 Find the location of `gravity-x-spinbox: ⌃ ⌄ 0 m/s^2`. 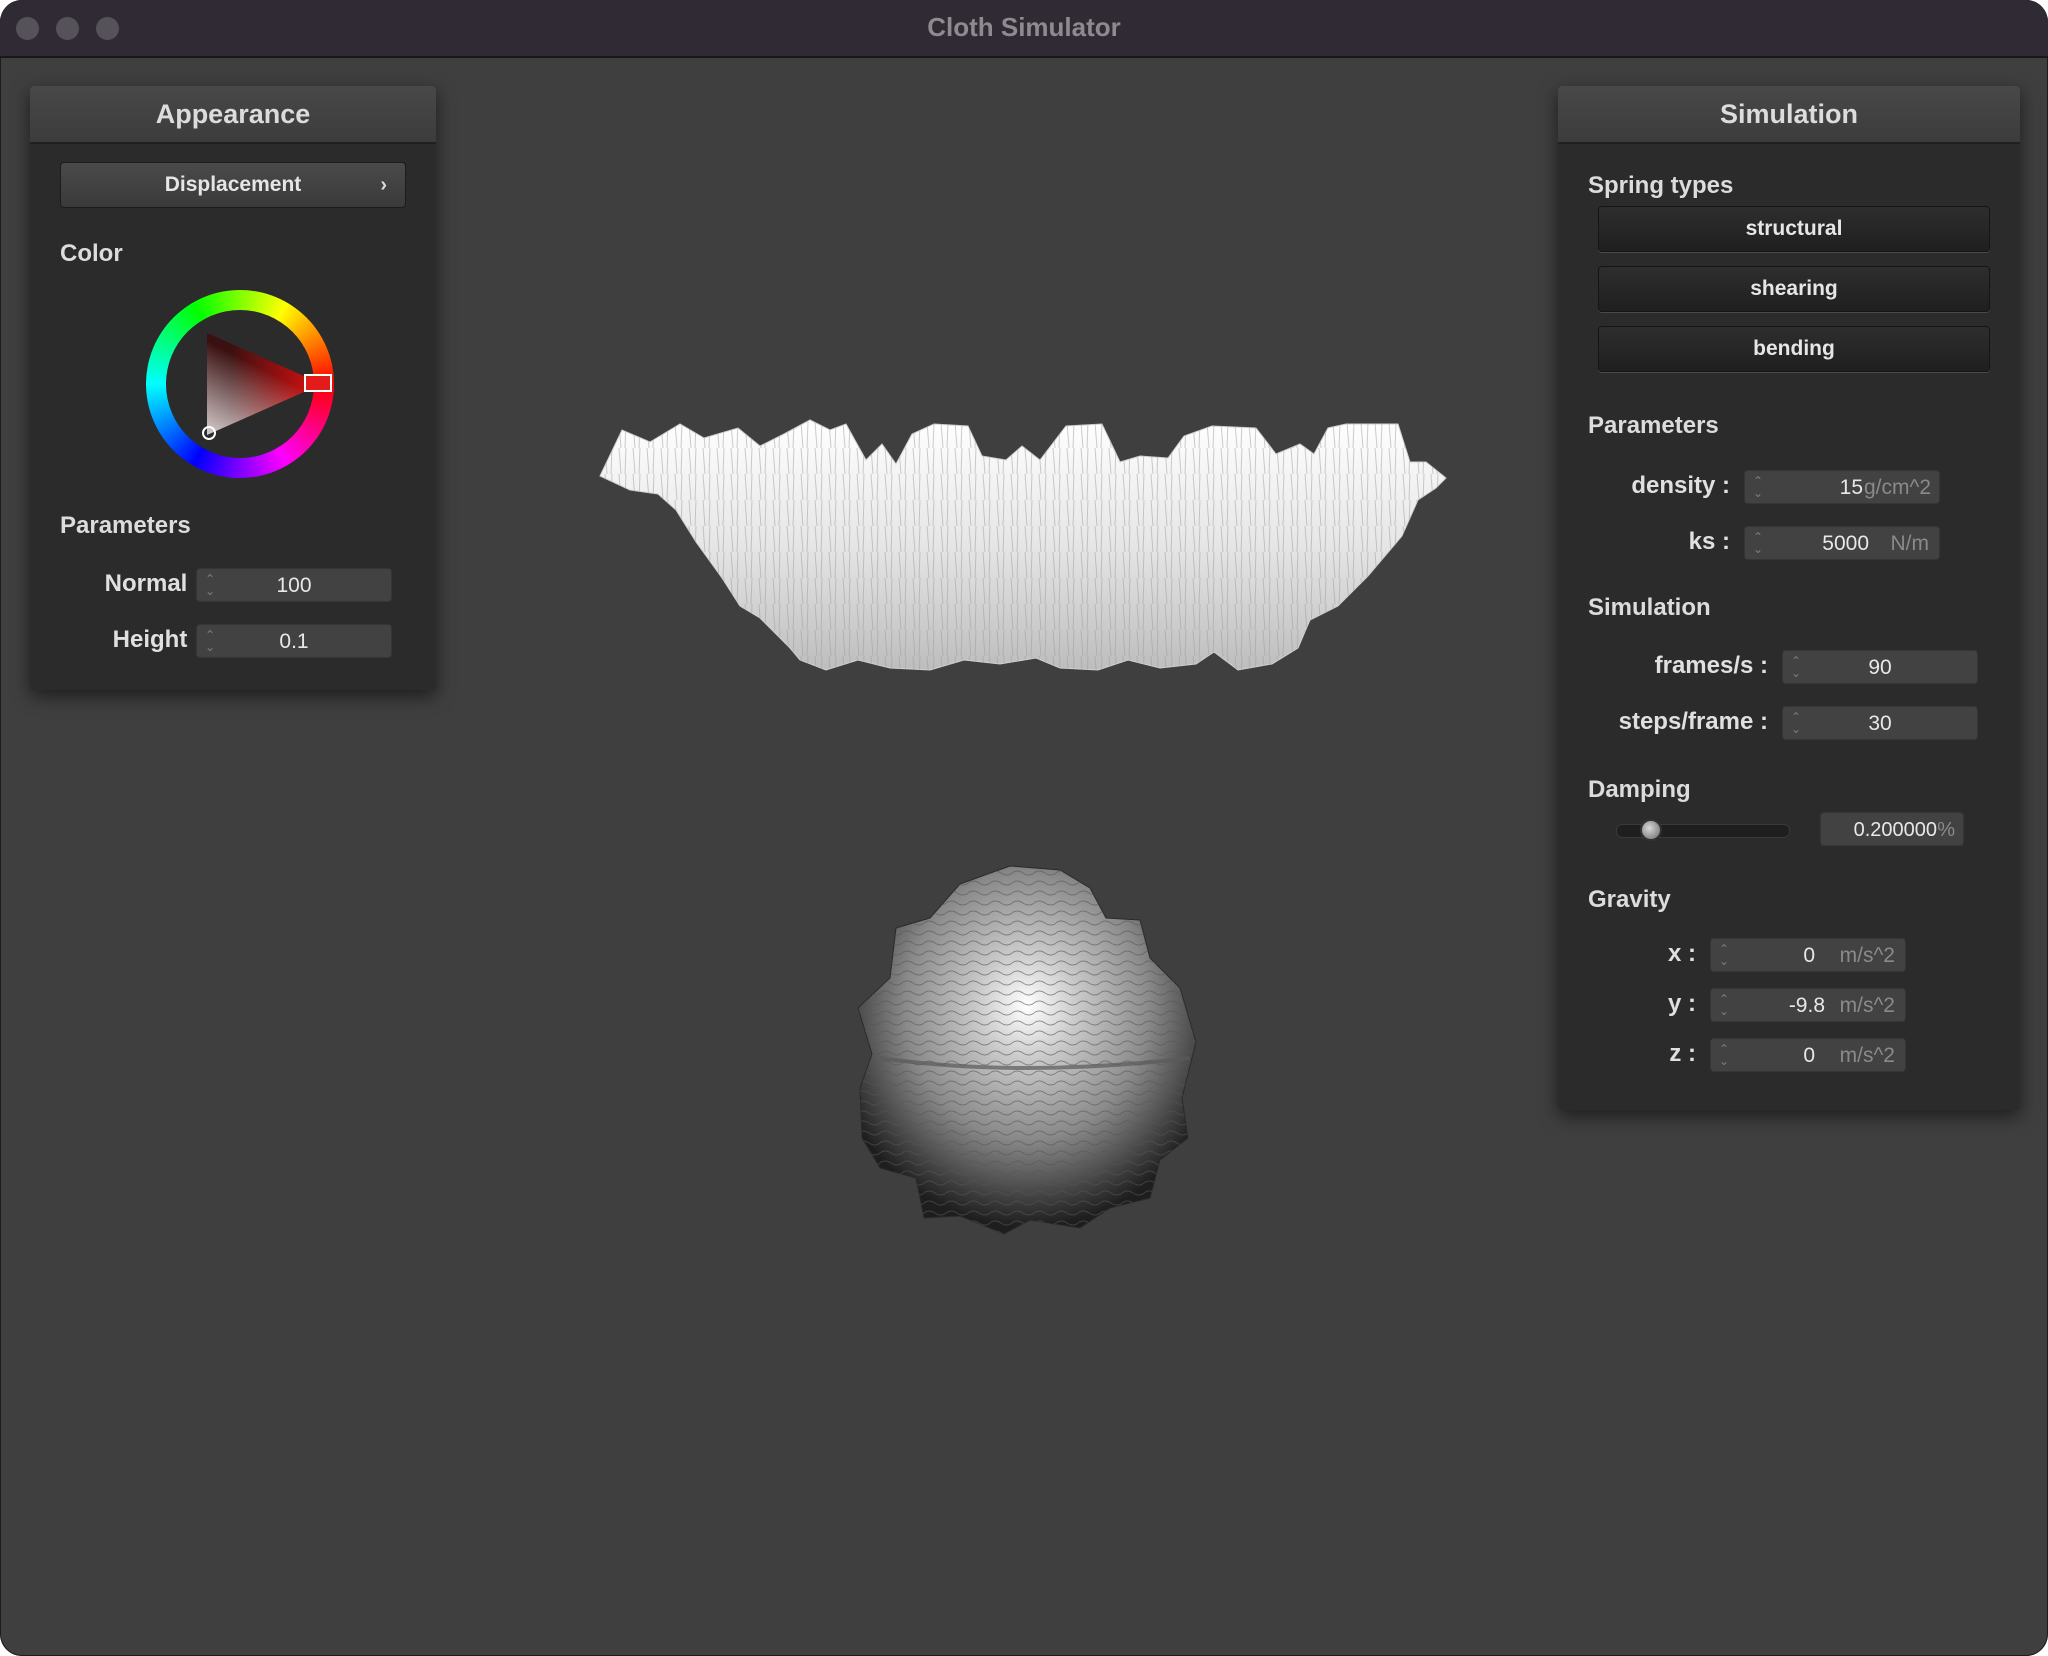

gravity-x-spinbox: ⌃ ⌄ 0 m/s^2 is located at coordinates (1808, 955).